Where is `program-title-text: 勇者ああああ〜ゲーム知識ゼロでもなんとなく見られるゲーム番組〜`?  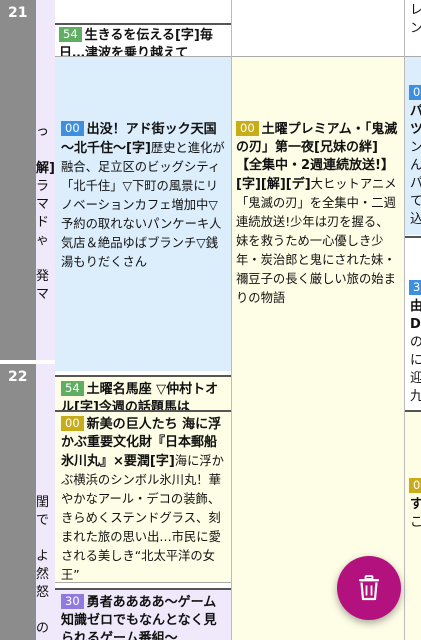 program-title-text: 勇者ああああ〜ゲーム知識ゼロでもなんとなく見られるゲーム番組〜 is located at coordinates (139, 617).